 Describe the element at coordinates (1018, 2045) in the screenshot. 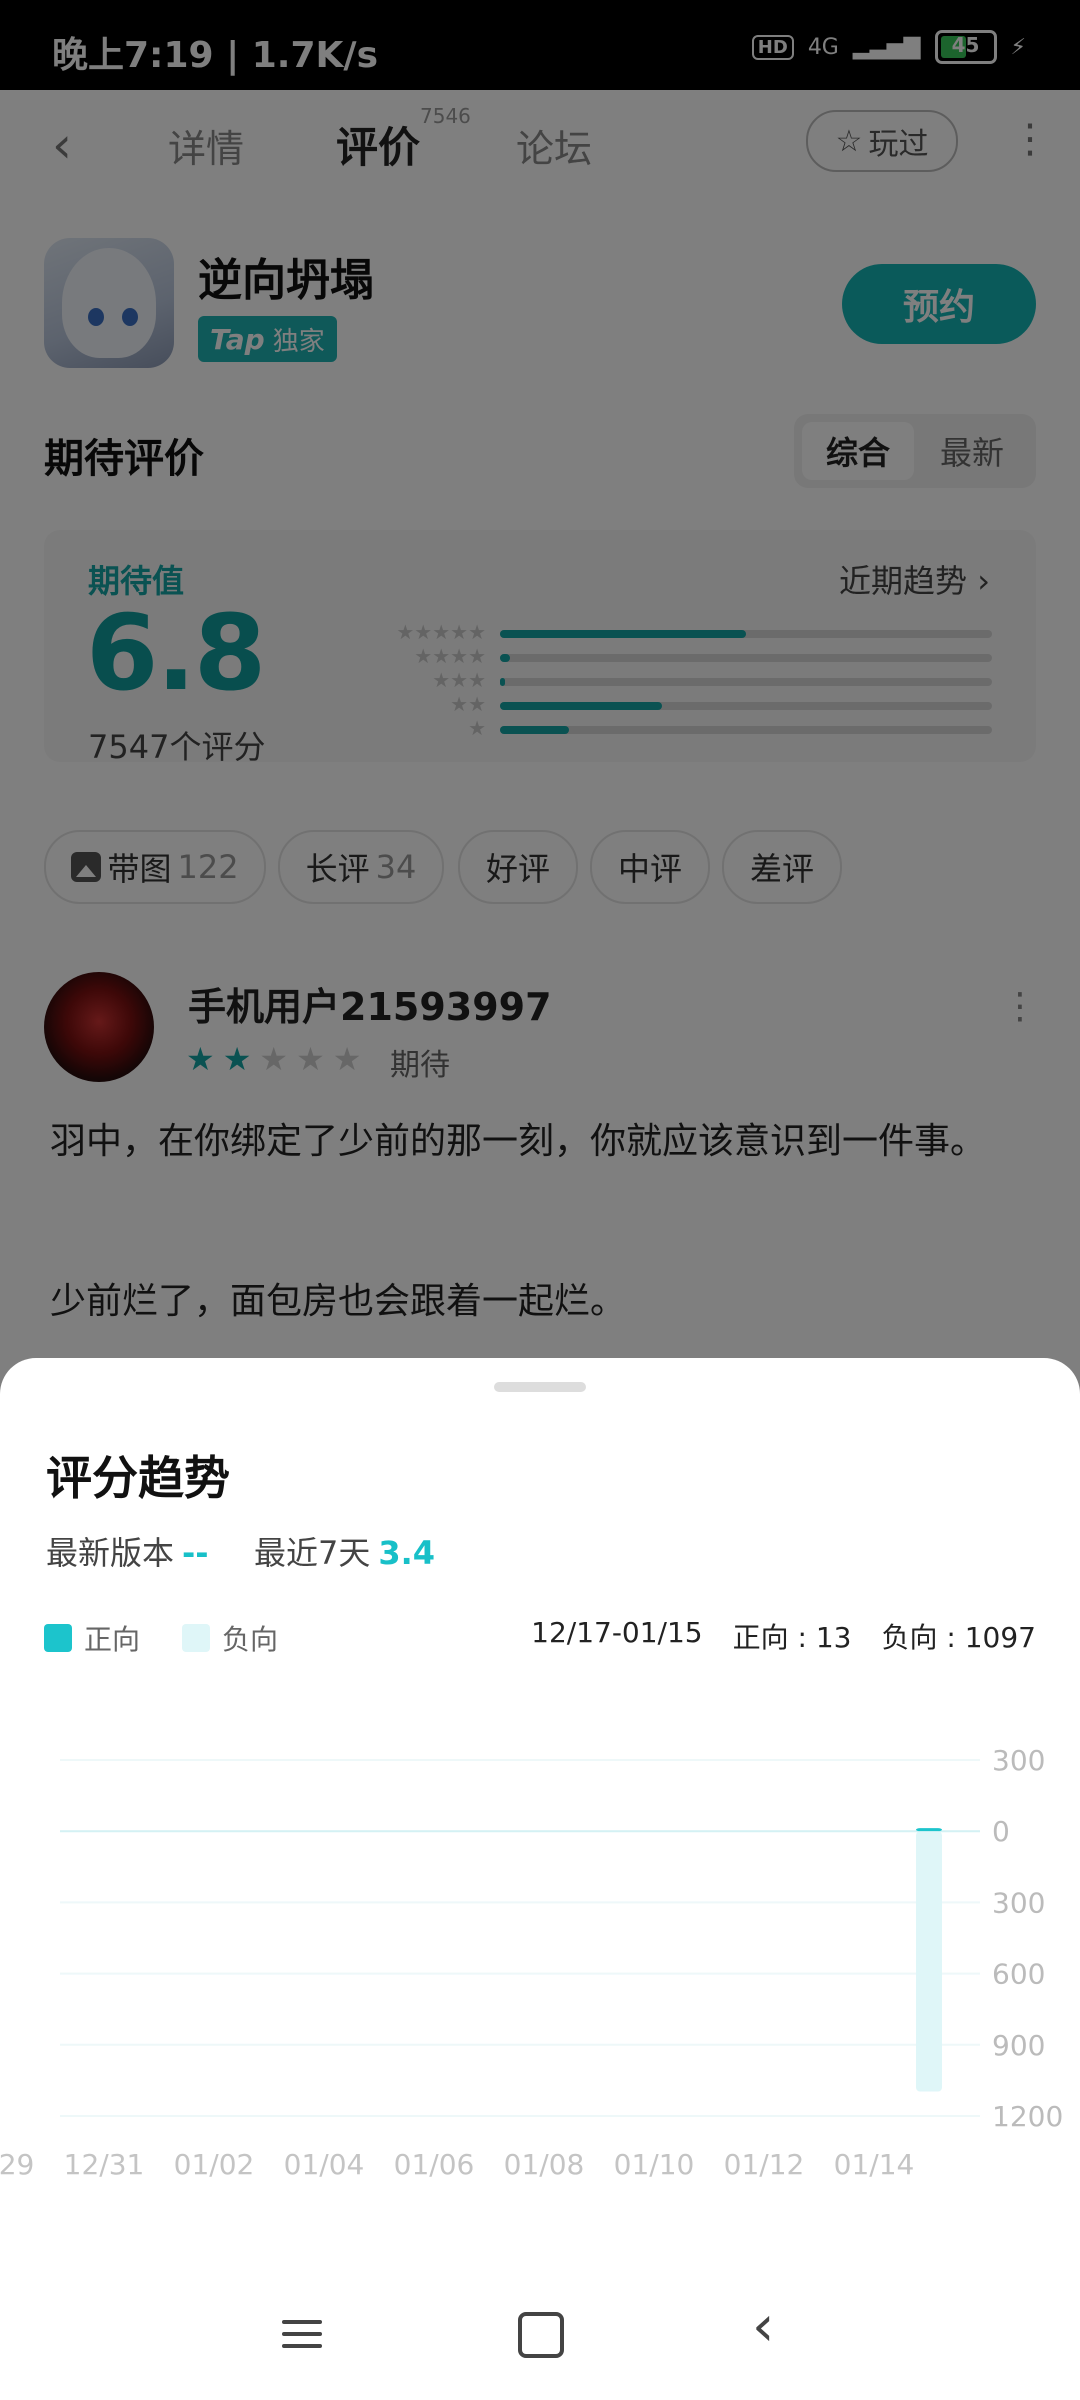

I see `y-tick-label: 900` at that location.